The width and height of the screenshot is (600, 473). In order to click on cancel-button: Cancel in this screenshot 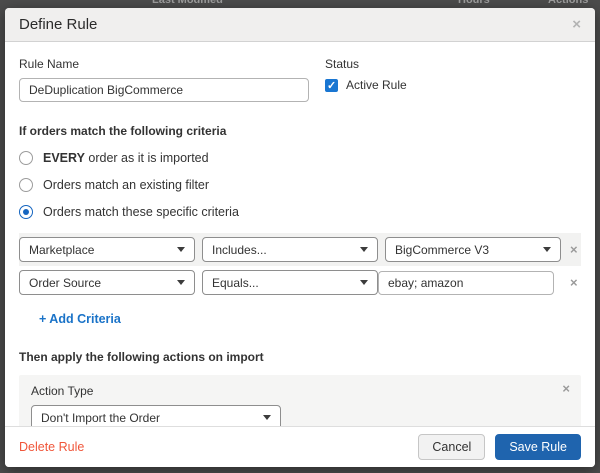, I will do `click(452, 447)`.